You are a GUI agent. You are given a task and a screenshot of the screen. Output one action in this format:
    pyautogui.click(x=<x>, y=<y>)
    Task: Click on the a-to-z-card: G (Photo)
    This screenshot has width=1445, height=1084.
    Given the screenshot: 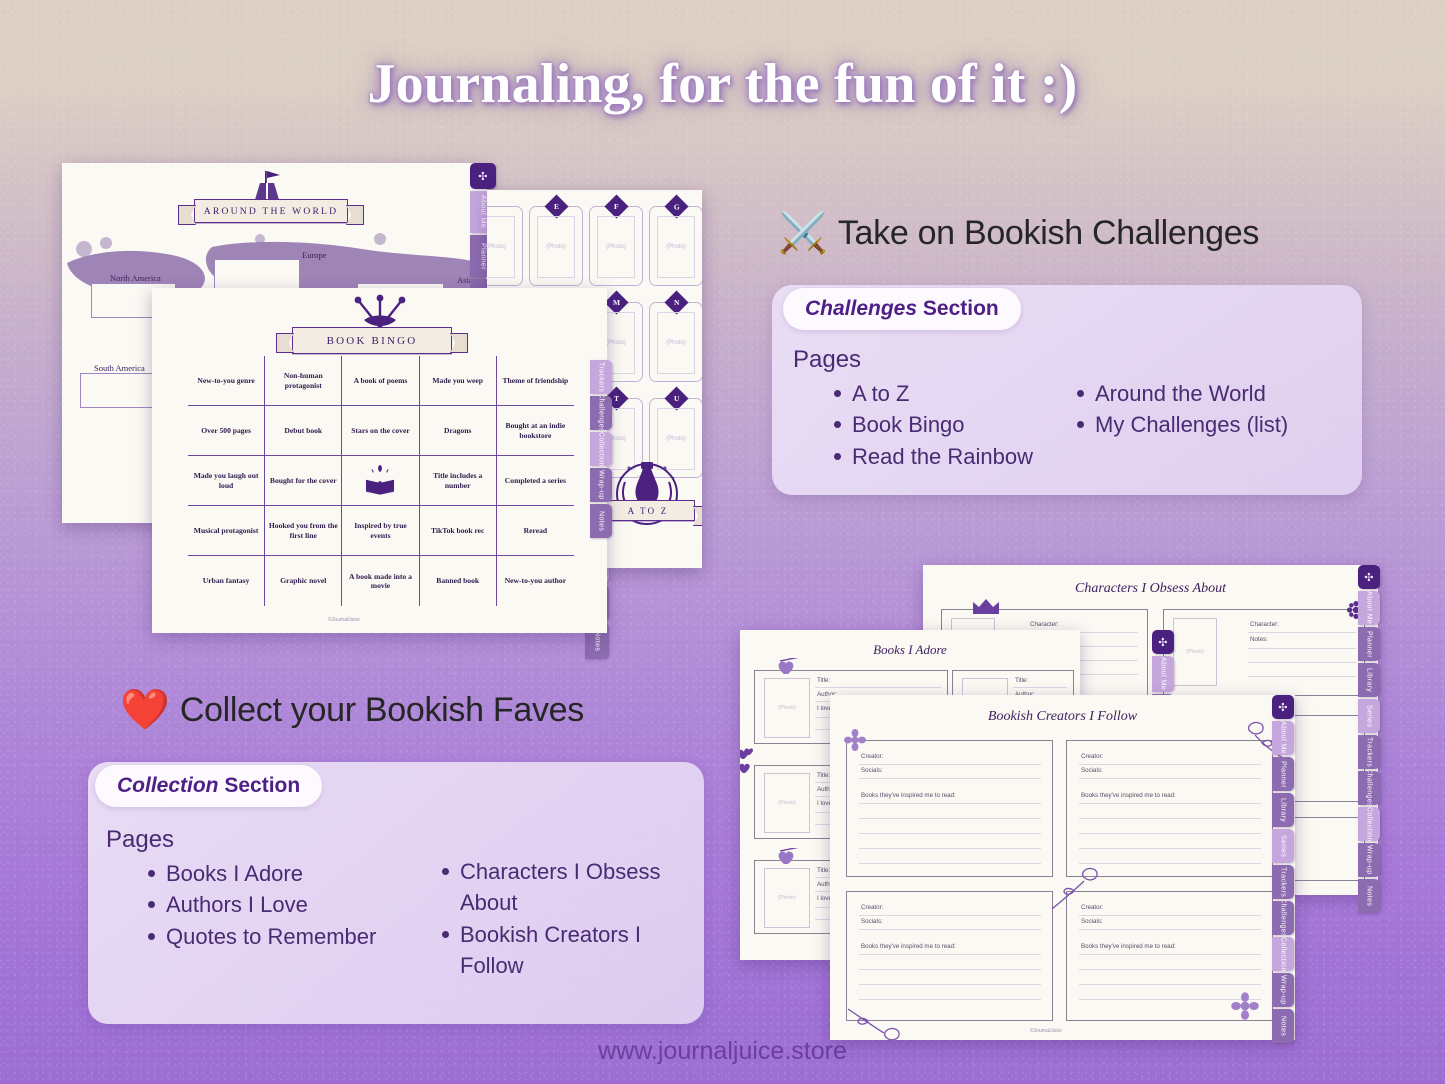 What is the action you would take?
    pyautogui.click(x=675, y=240)
    